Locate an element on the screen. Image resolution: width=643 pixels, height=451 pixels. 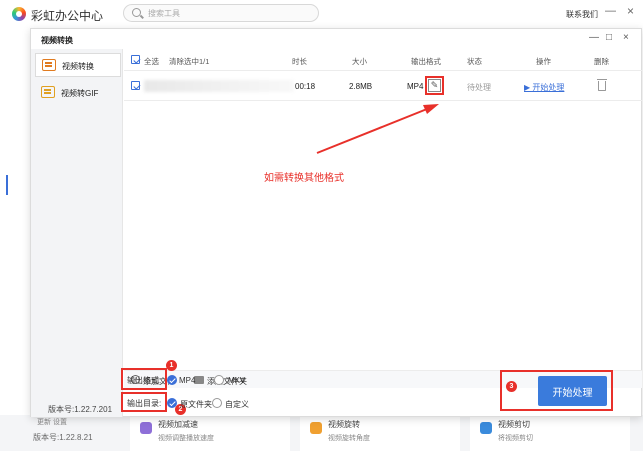
dir-original-label: 原文件夹 is located at coordinates (196, 404).